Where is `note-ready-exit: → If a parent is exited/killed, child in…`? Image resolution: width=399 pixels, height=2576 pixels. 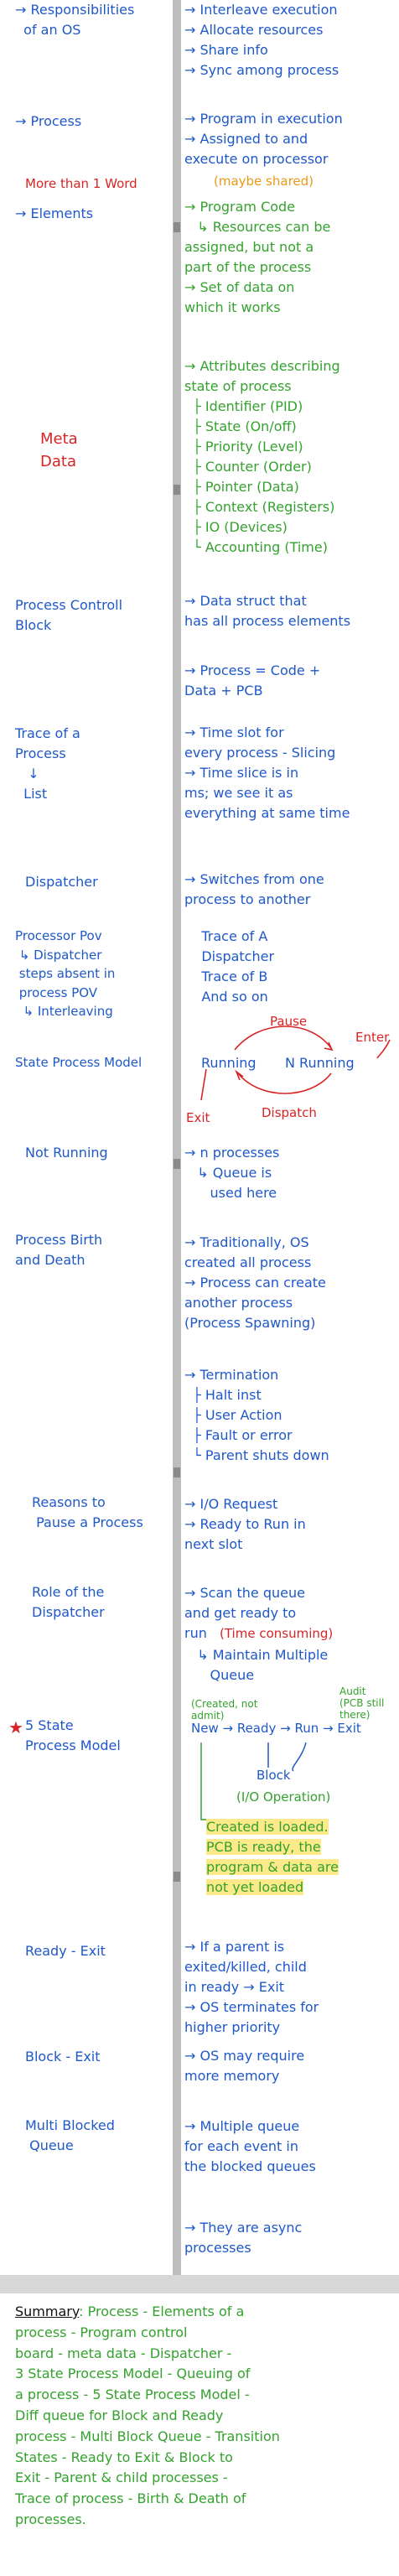 note-ready-exit: → If a parent is exited/killed, child in… is located at coordinates (251, 1987).